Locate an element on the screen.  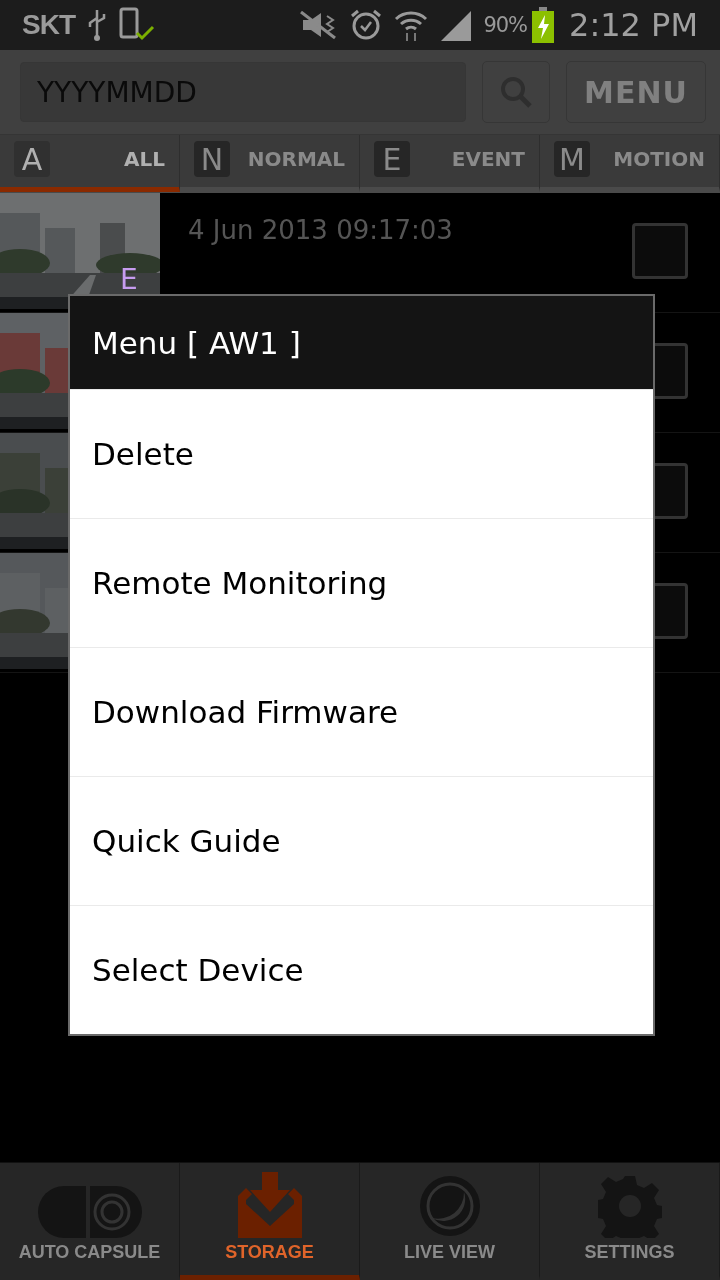
battery-charging-icon is located at coordinates (543, 25).